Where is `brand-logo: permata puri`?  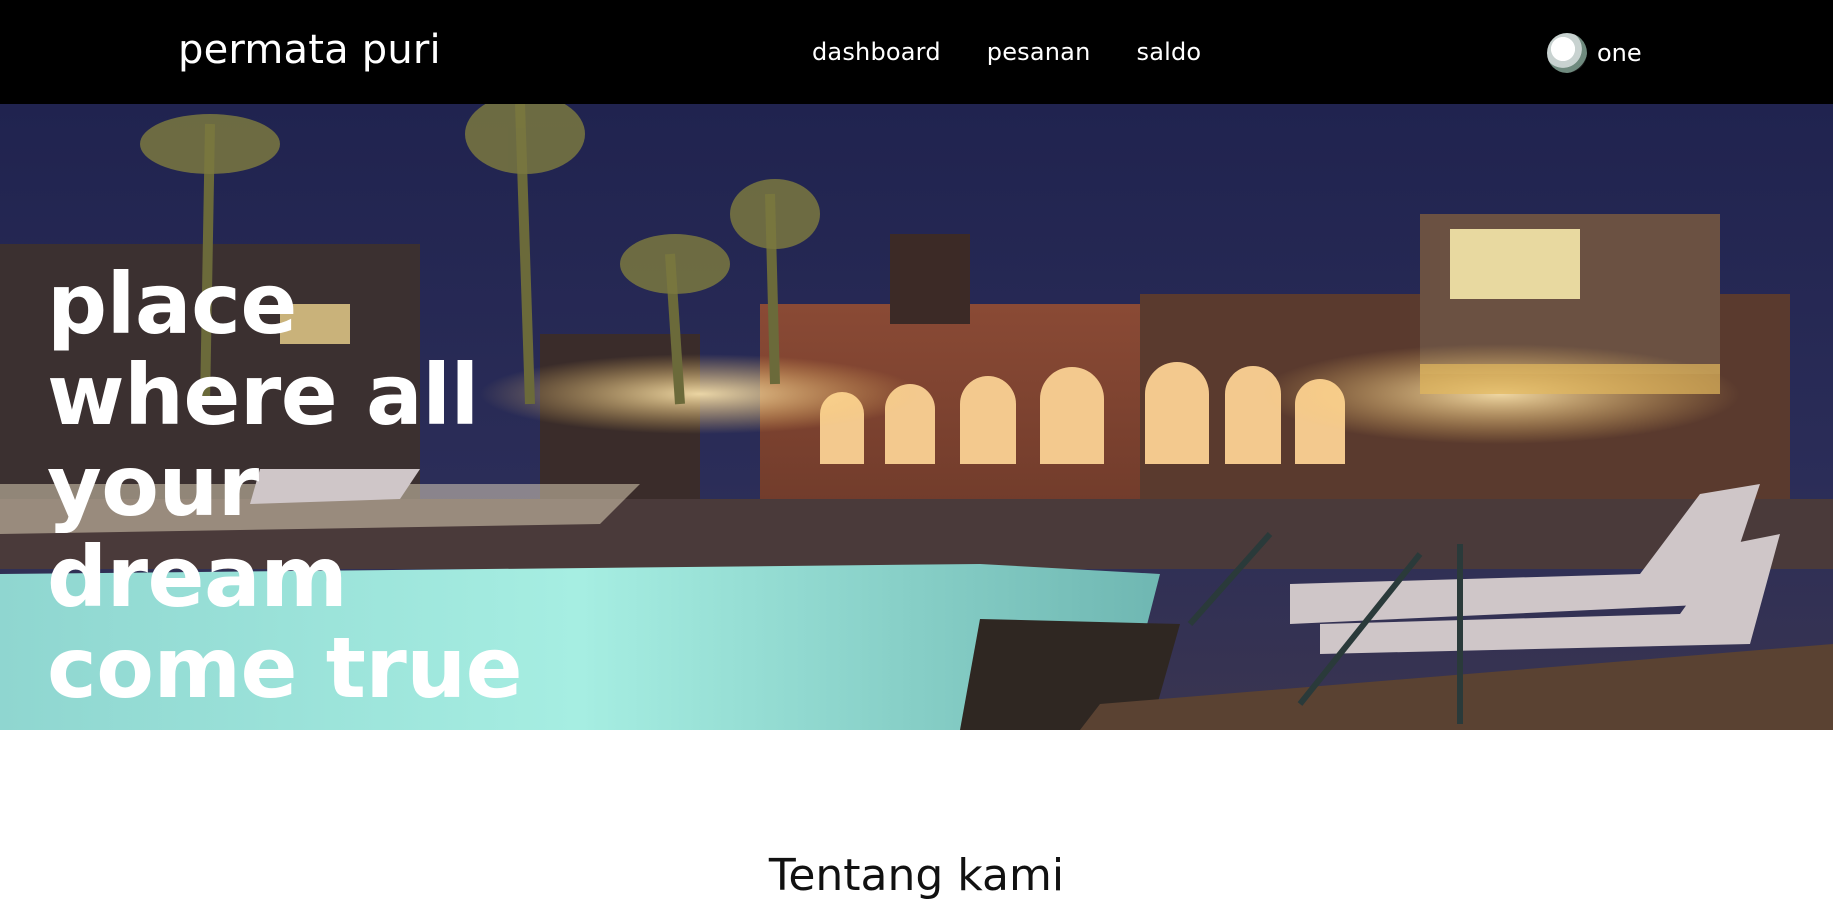
brand-logo: permata puri is located at coordinates (309, 50).